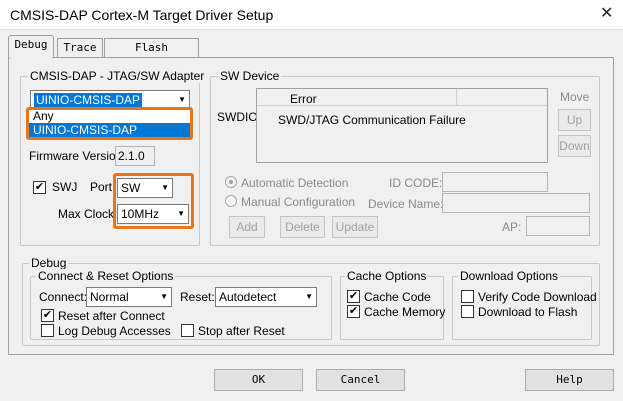  Describe the element at coordinates (231, 182) in the screenshot. I see `auto-detection-radio` at that location.